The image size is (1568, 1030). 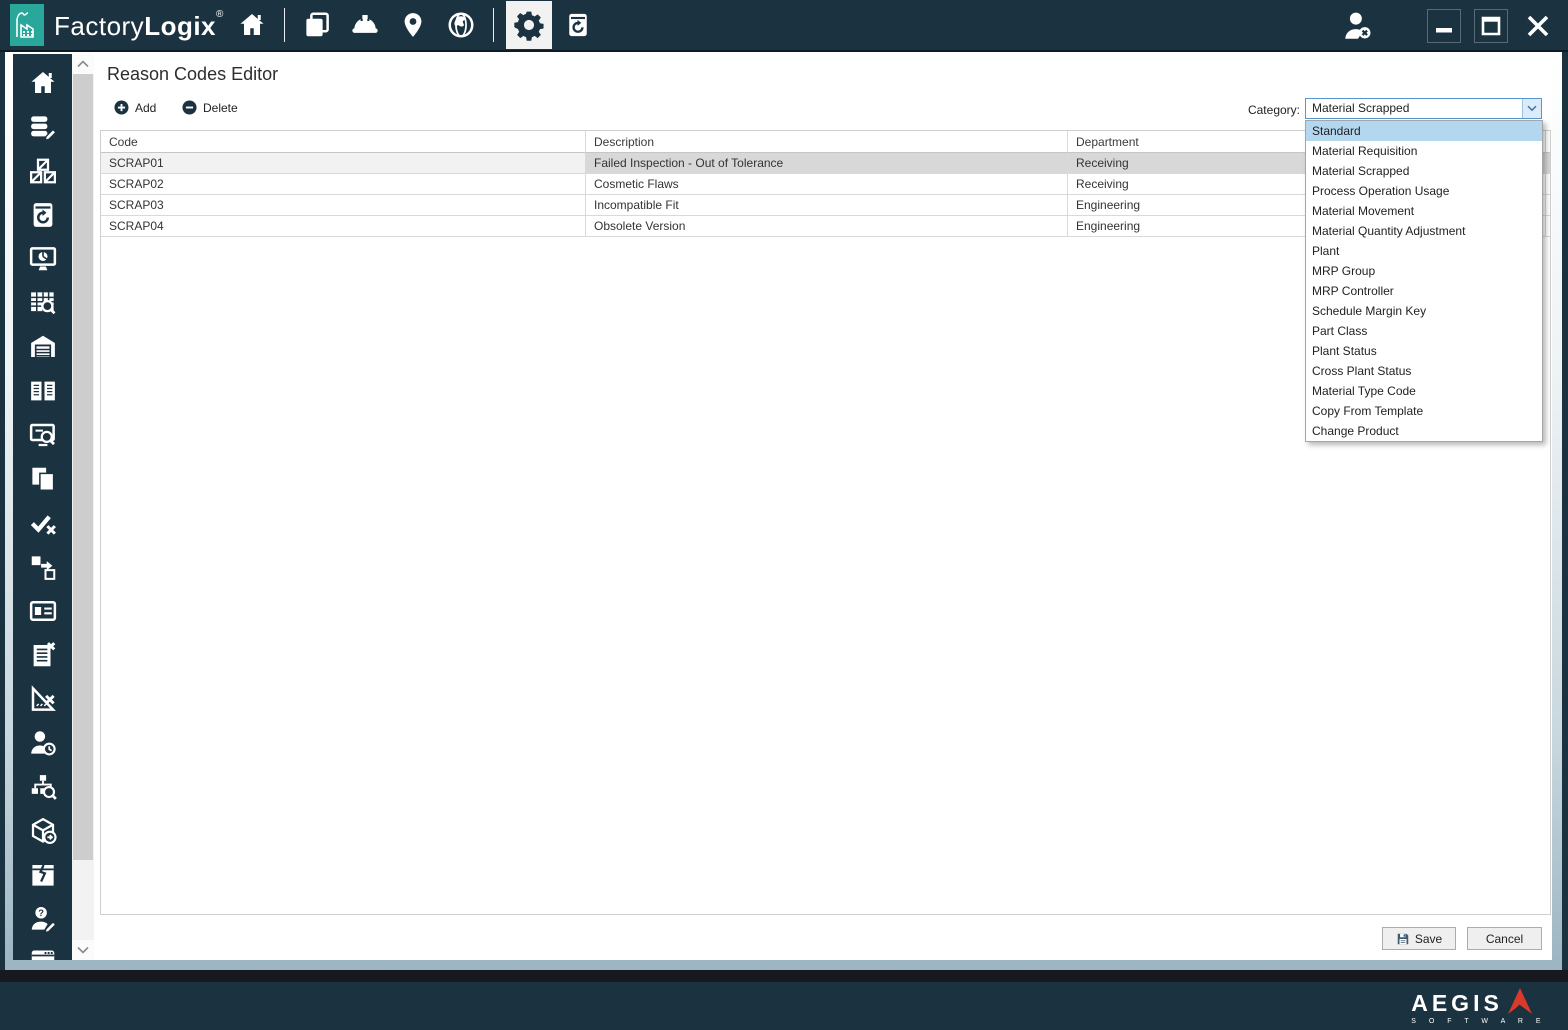 I want to click on cell-code: SCRAP03, so click(x=343, y=205).